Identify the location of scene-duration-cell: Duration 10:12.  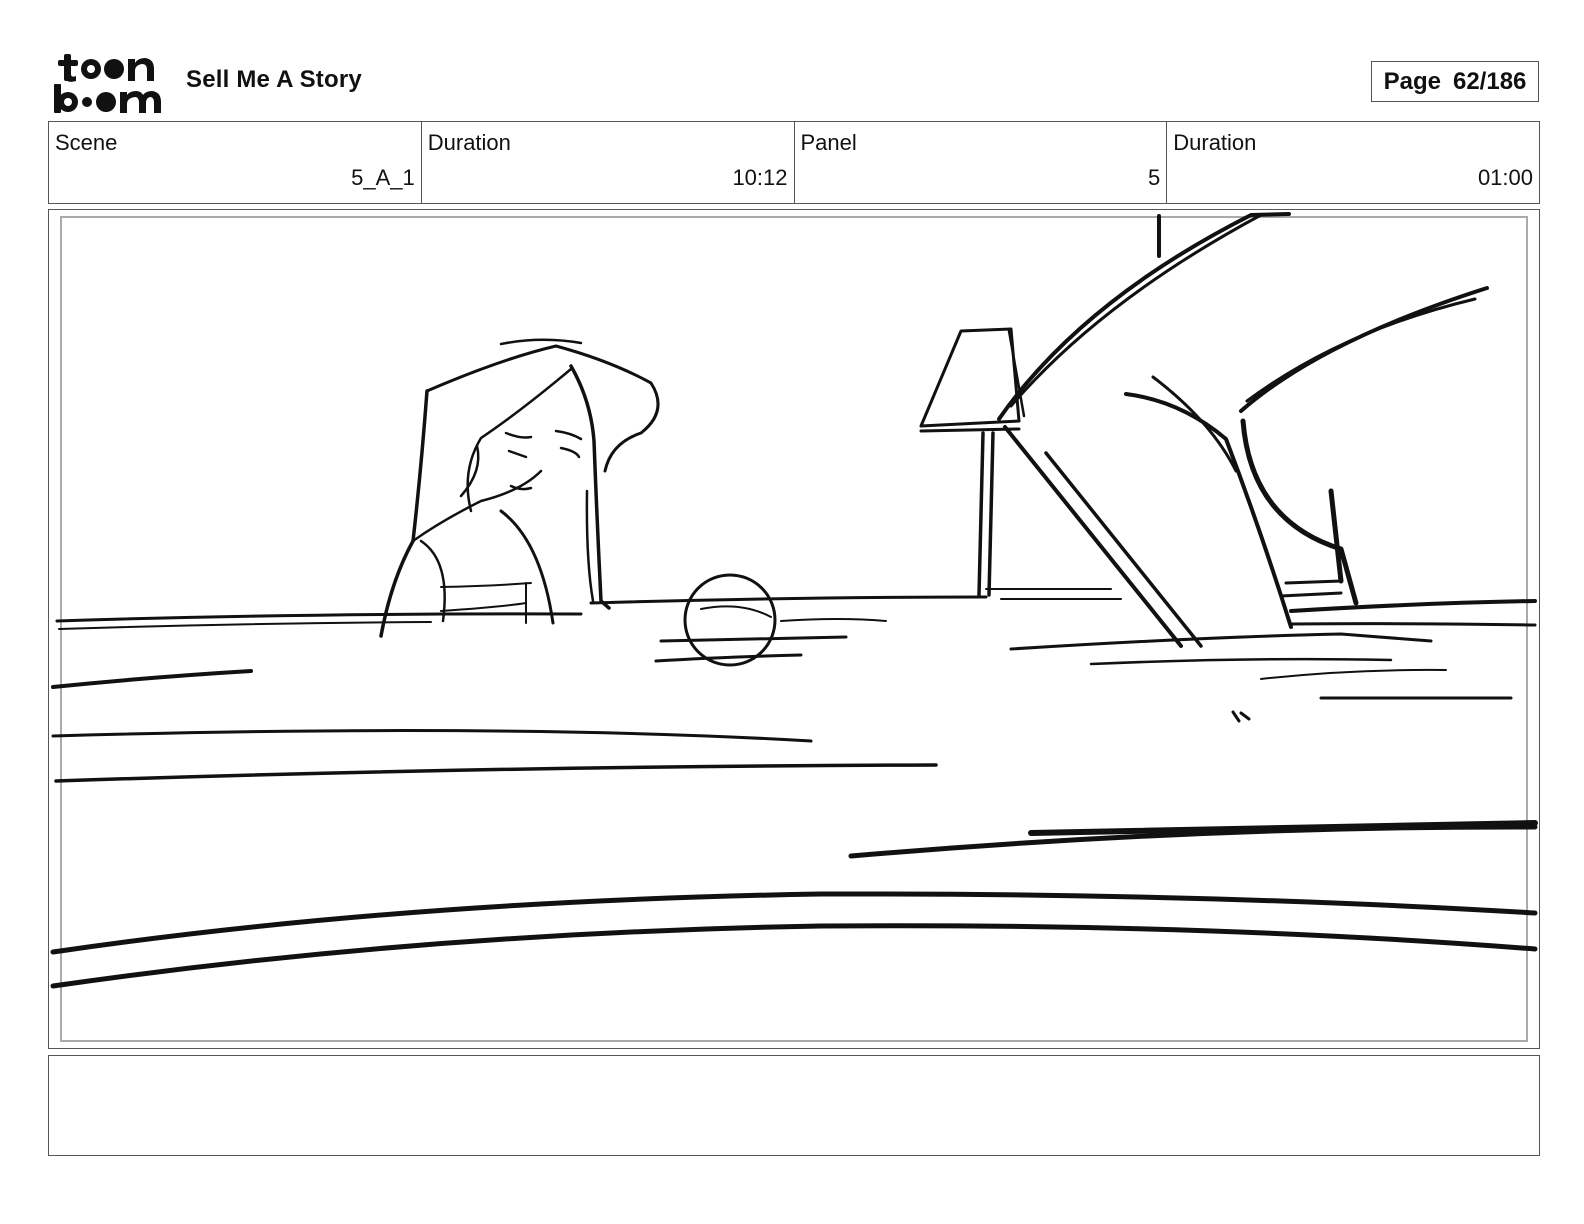
(607, 162).